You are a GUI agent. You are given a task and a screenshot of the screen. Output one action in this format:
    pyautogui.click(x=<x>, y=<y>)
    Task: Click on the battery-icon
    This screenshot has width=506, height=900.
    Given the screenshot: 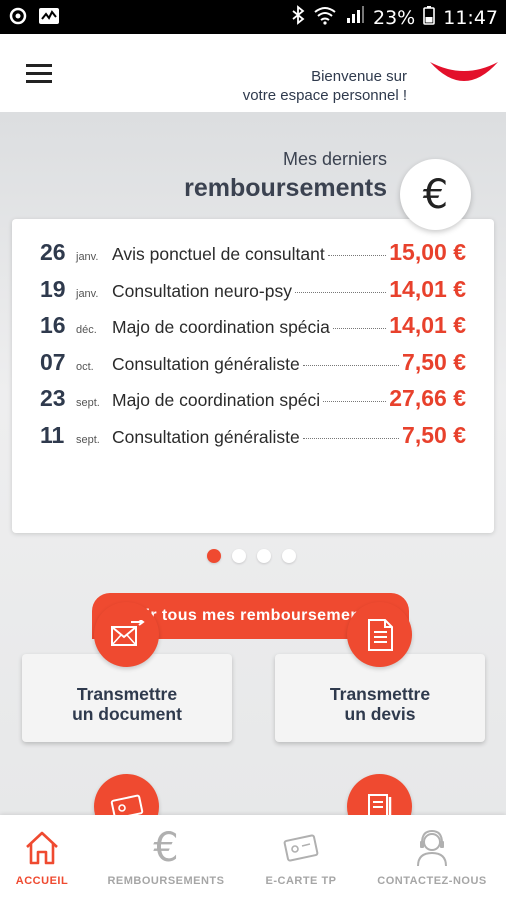 What is the action you would take?
    pyautogui.click(x=429, y=17)
    